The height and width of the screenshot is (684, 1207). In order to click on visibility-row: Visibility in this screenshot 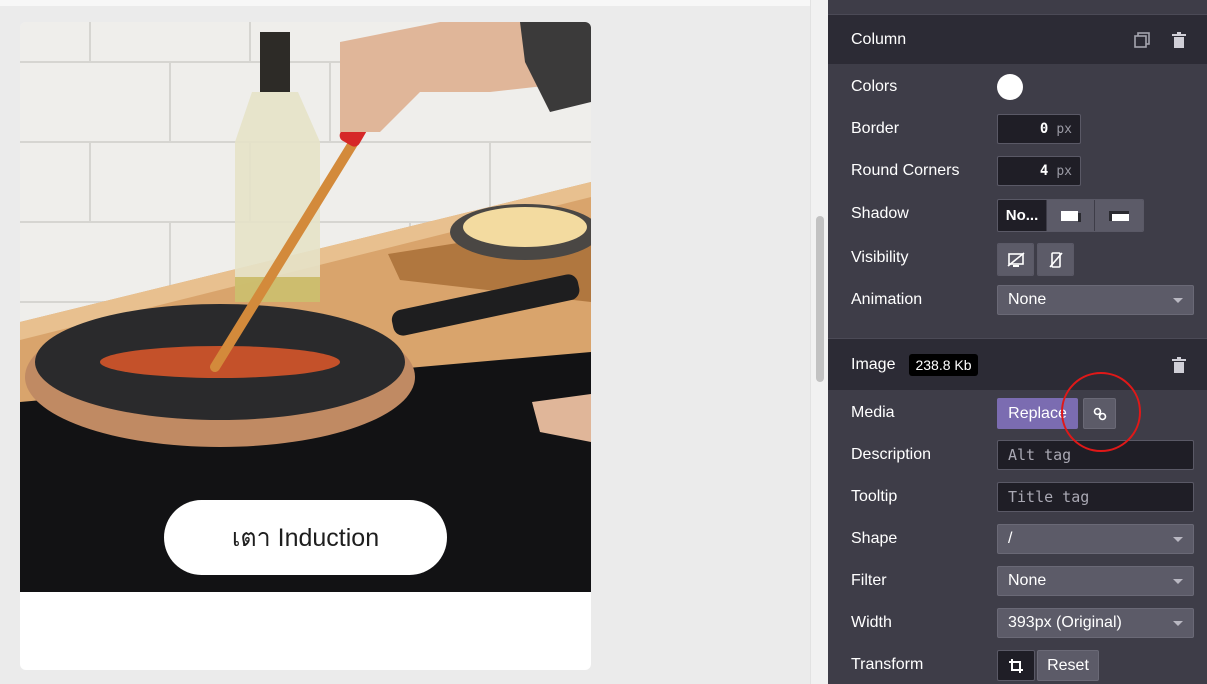, I will do `click(1017, 258)`.